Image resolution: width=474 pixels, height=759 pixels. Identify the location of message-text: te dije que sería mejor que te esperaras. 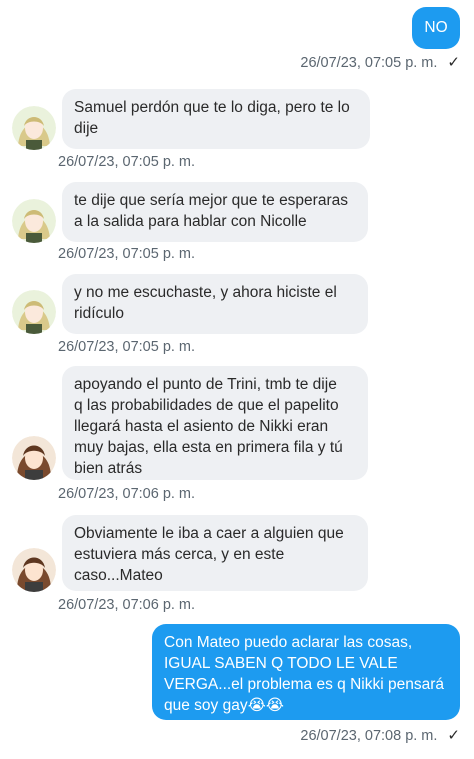
(211, 200).